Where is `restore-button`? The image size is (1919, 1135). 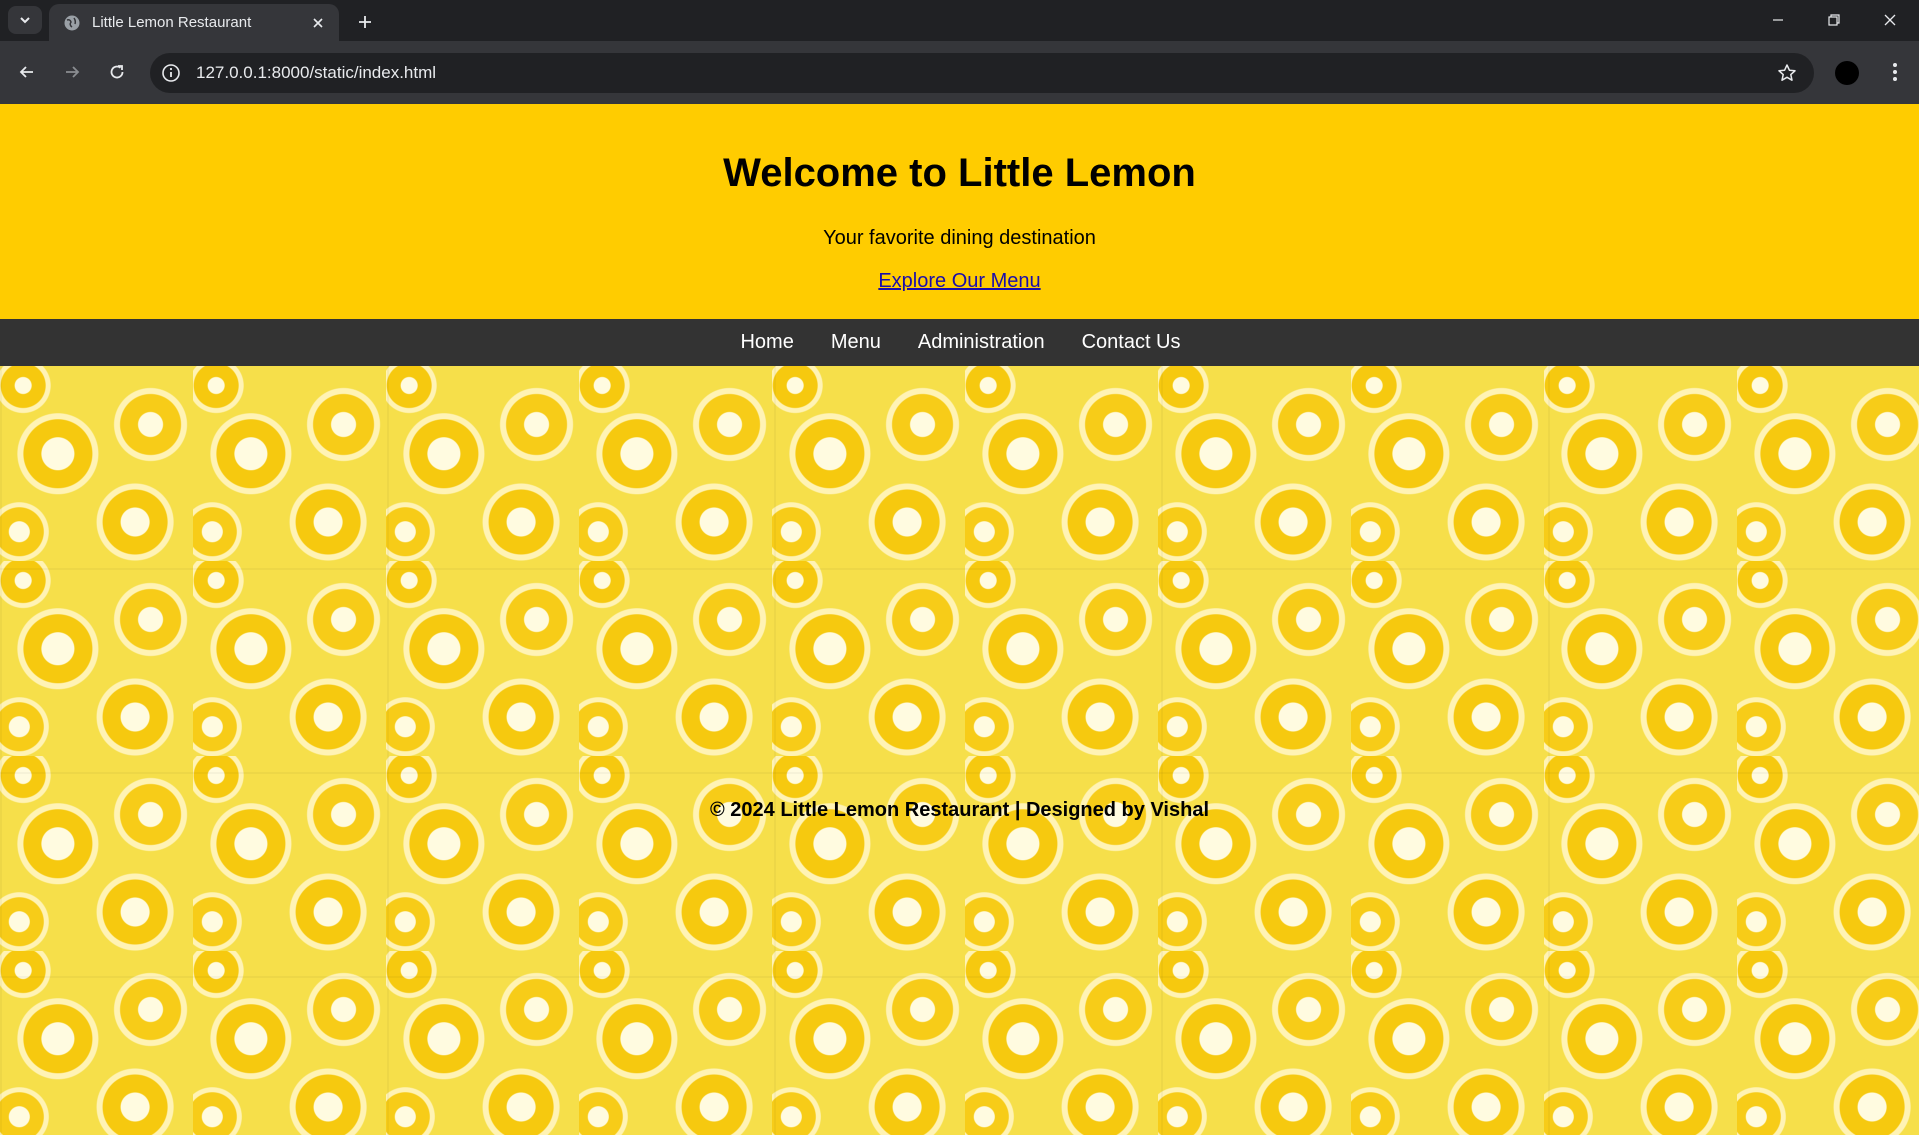 restore-button is located at coordinates (1834, 20).